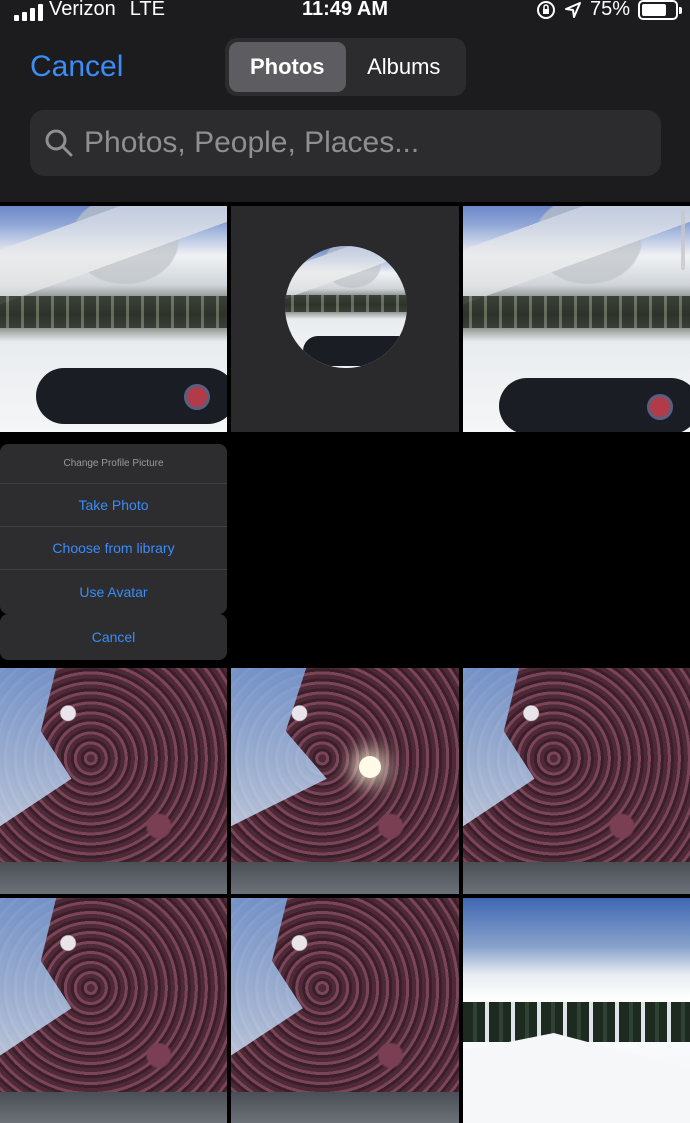  I want to click on tab-photos: Photos, so click(287, 67).